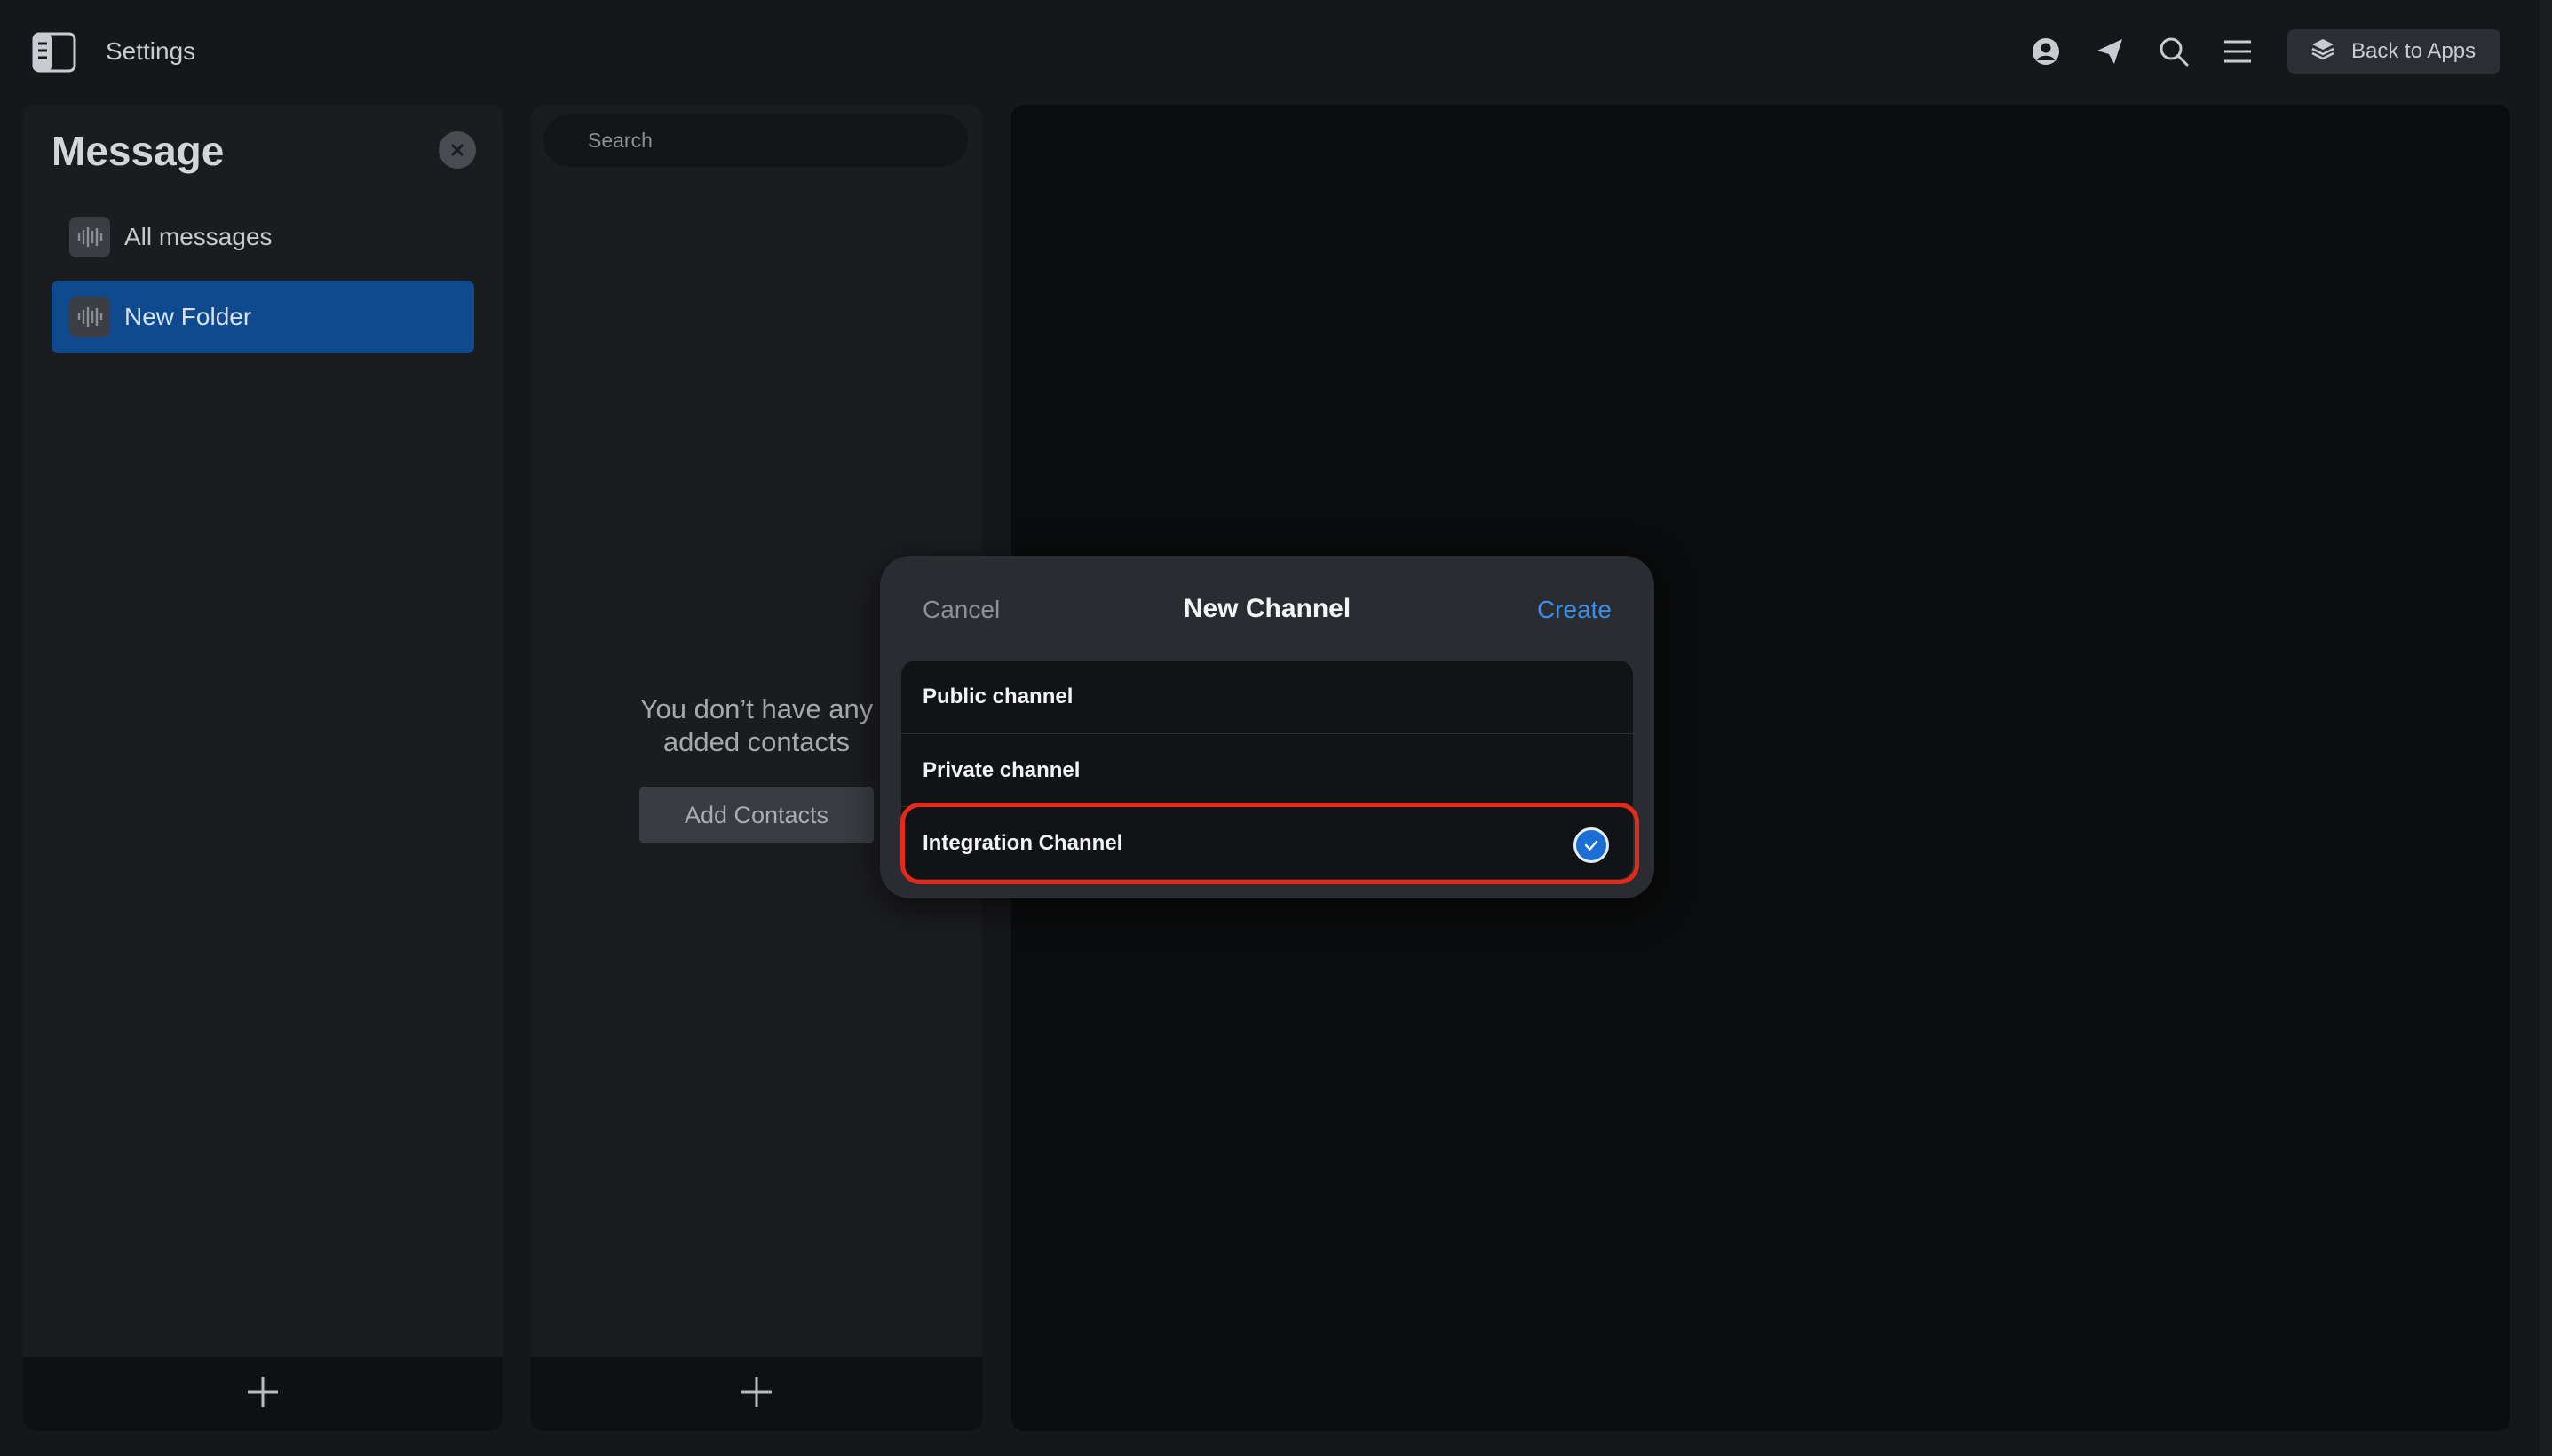 This screenshot has height=1456, width=2552. I want to click on panel-title: Message, so click(138, 151).